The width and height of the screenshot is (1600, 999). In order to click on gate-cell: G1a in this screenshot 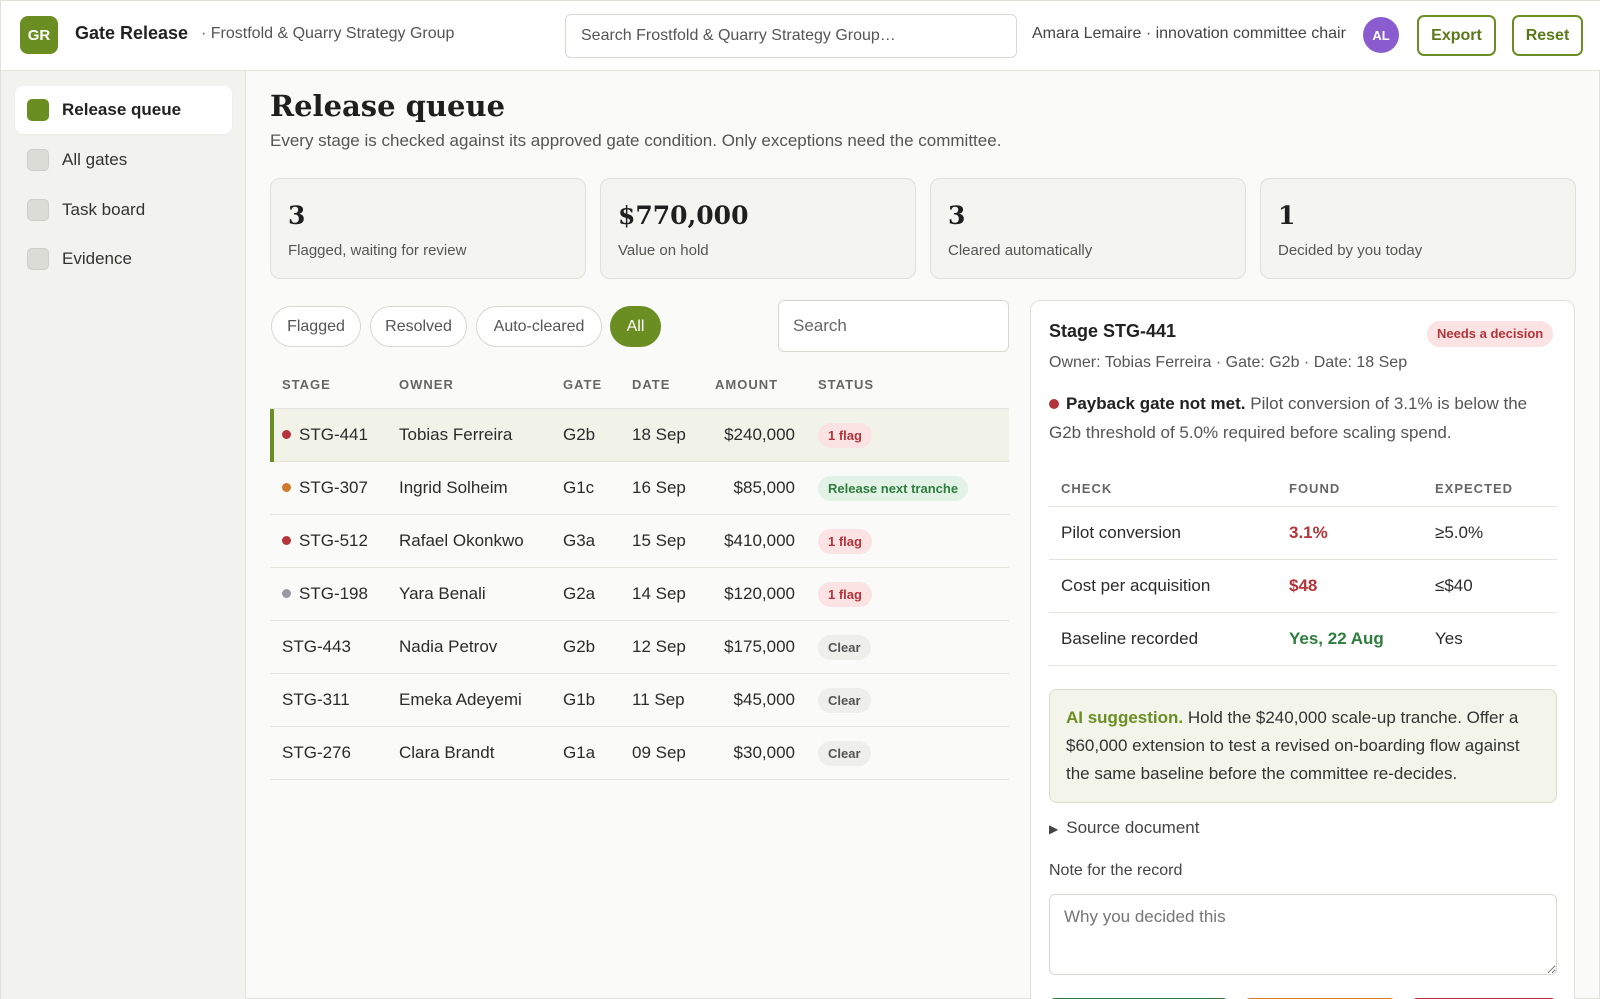, I will do `click(579, 752)`.